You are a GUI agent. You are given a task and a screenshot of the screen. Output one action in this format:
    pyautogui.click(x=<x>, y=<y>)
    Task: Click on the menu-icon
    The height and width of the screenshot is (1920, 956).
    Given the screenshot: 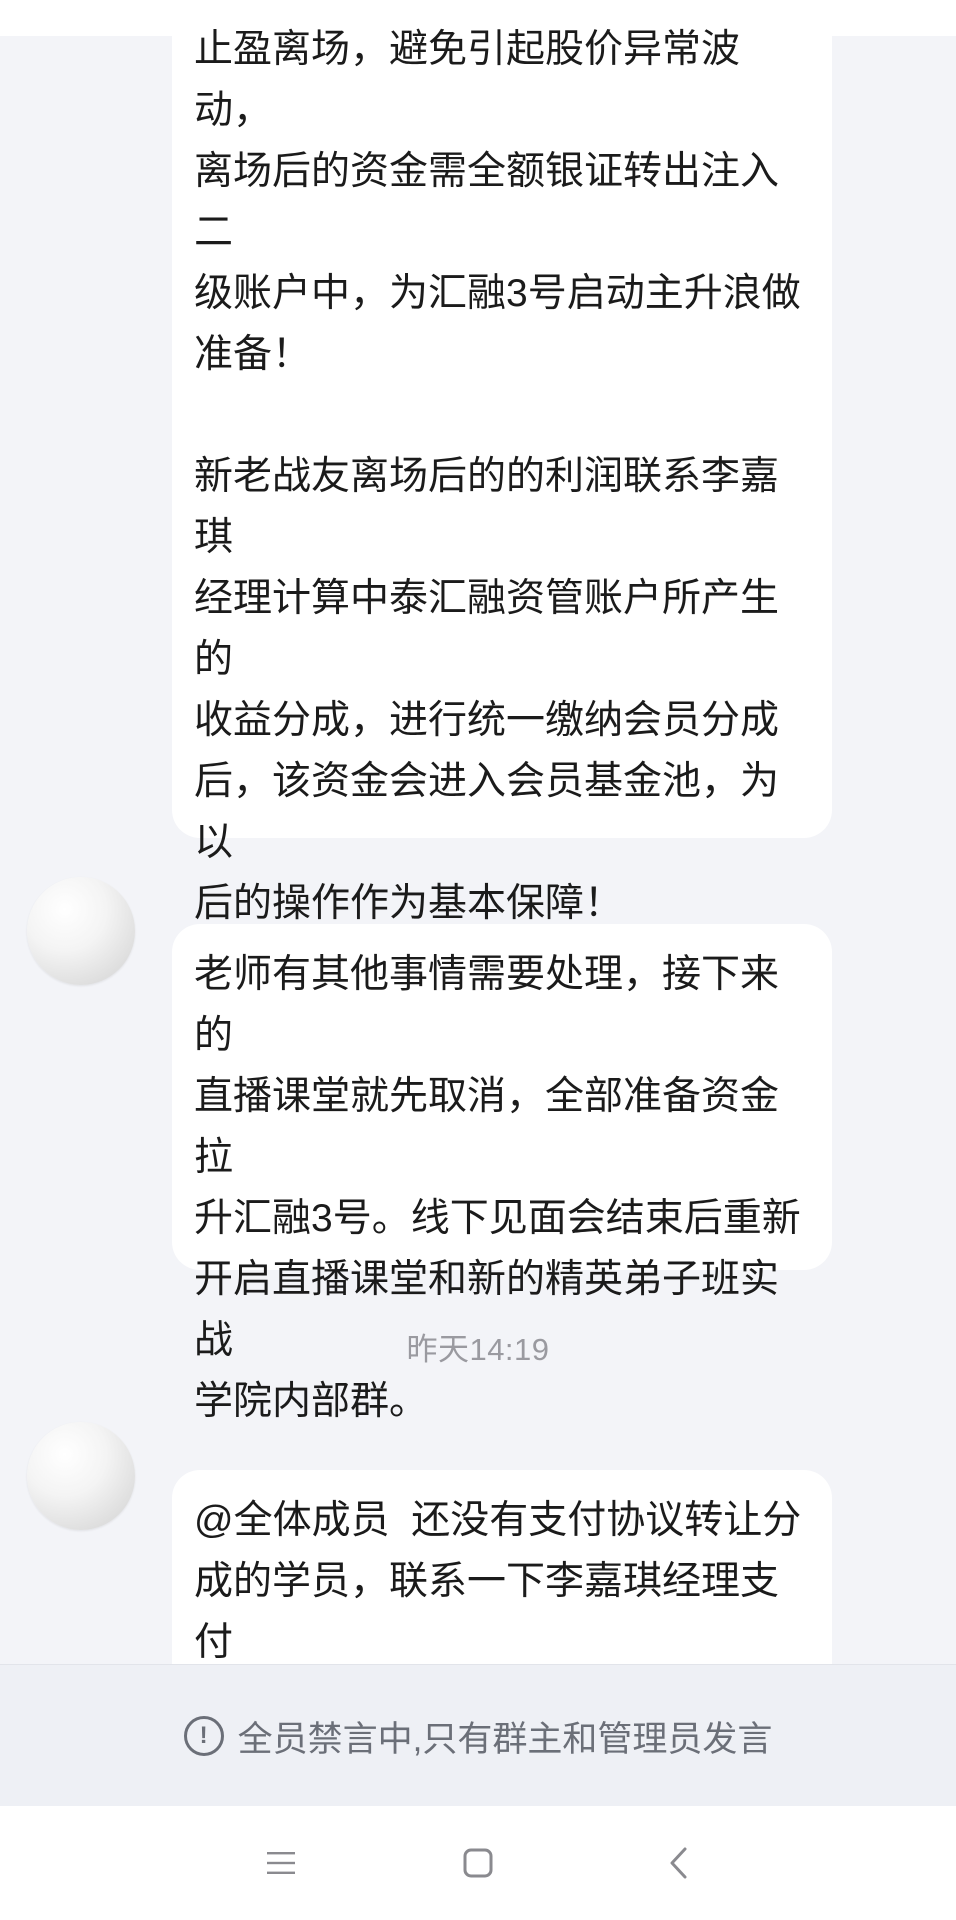 What is the action you would take?
    pyautogui.click(x=281, y=1863)
    